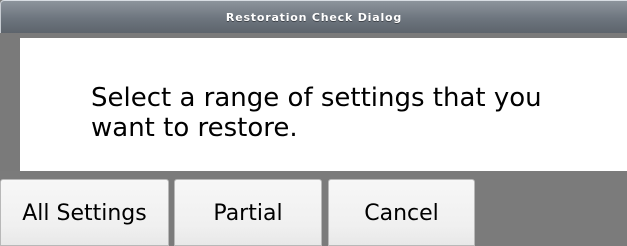  I want to click on all-settings-button: All Settings, so click(84, 212).